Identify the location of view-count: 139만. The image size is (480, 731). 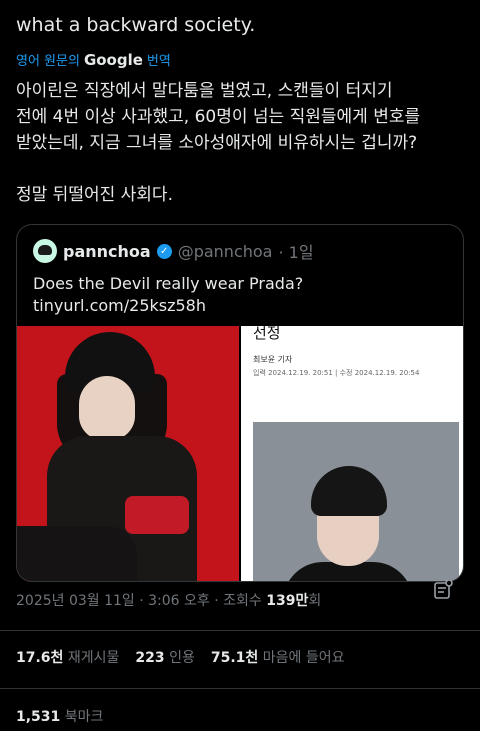
(287, 601).